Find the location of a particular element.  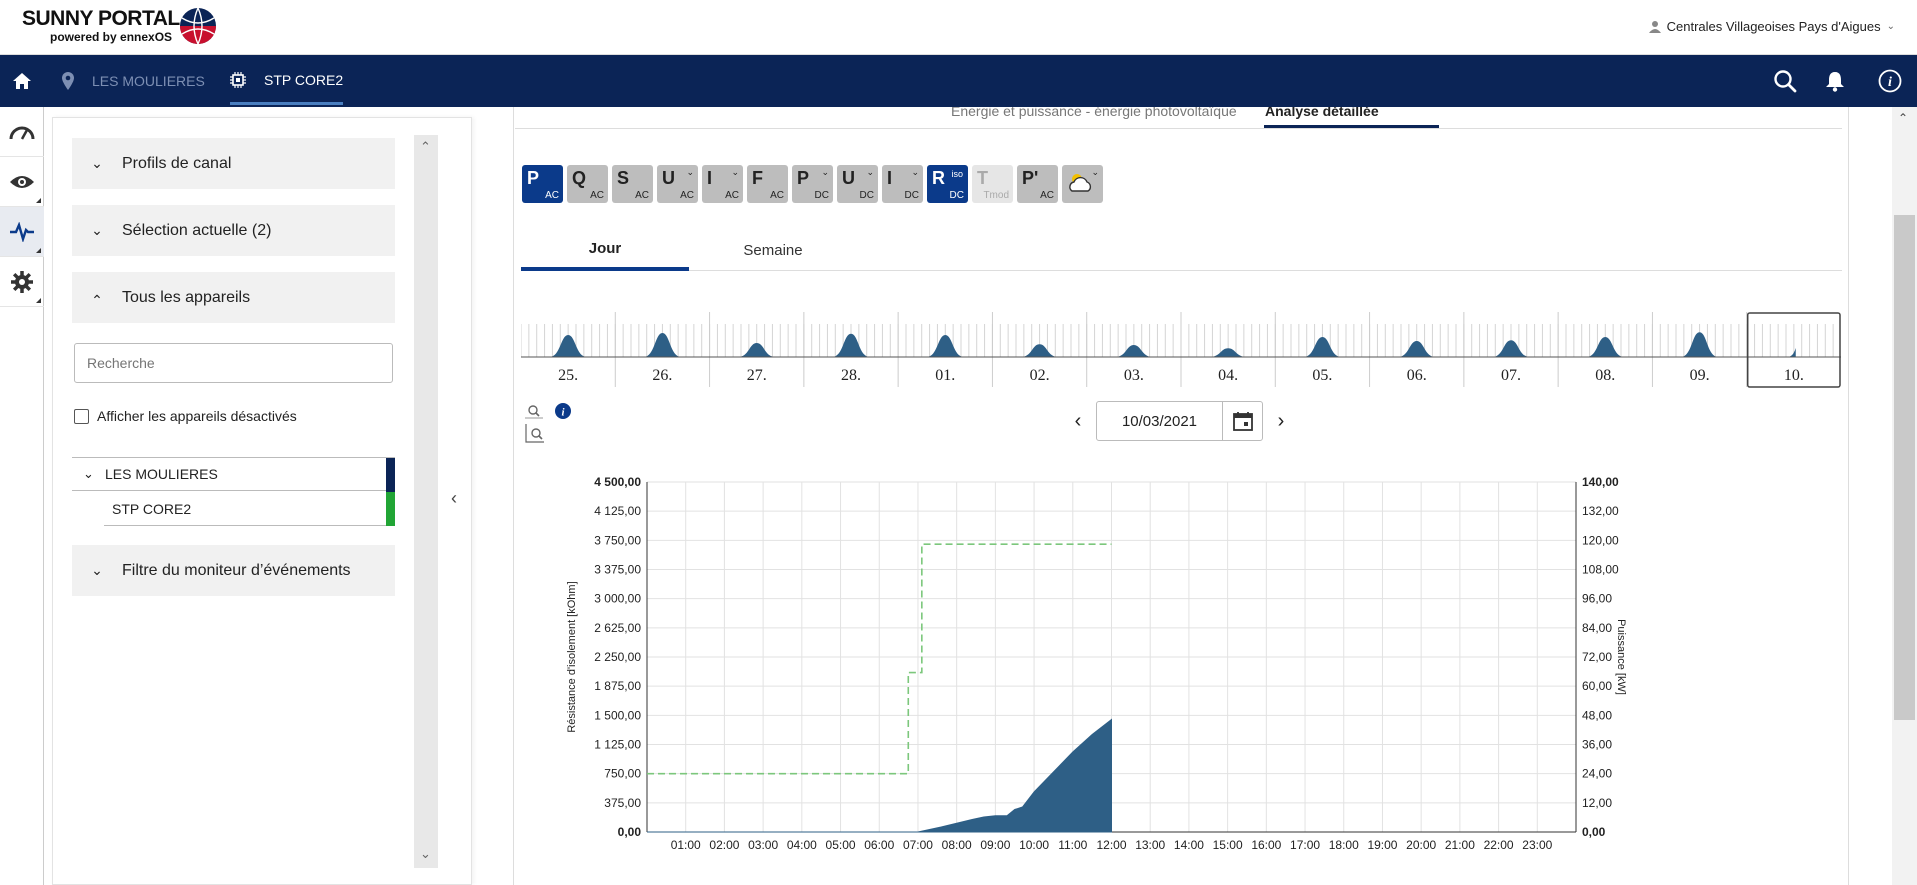

calendar-button is located at coordinates (1242, 421).